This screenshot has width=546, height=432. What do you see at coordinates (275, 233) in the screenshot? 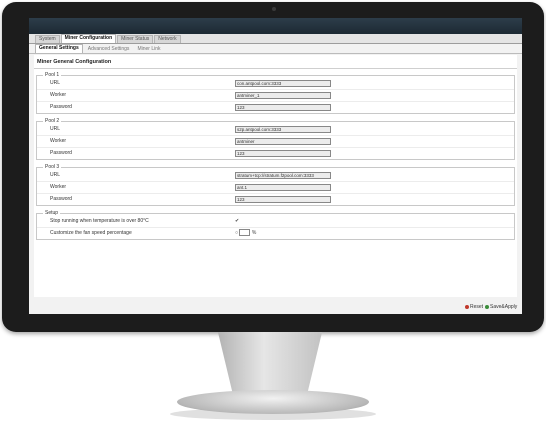
I see `fan-speed-row: Customize the fan speed percentage ○ %` at bounding box center [275, 233].